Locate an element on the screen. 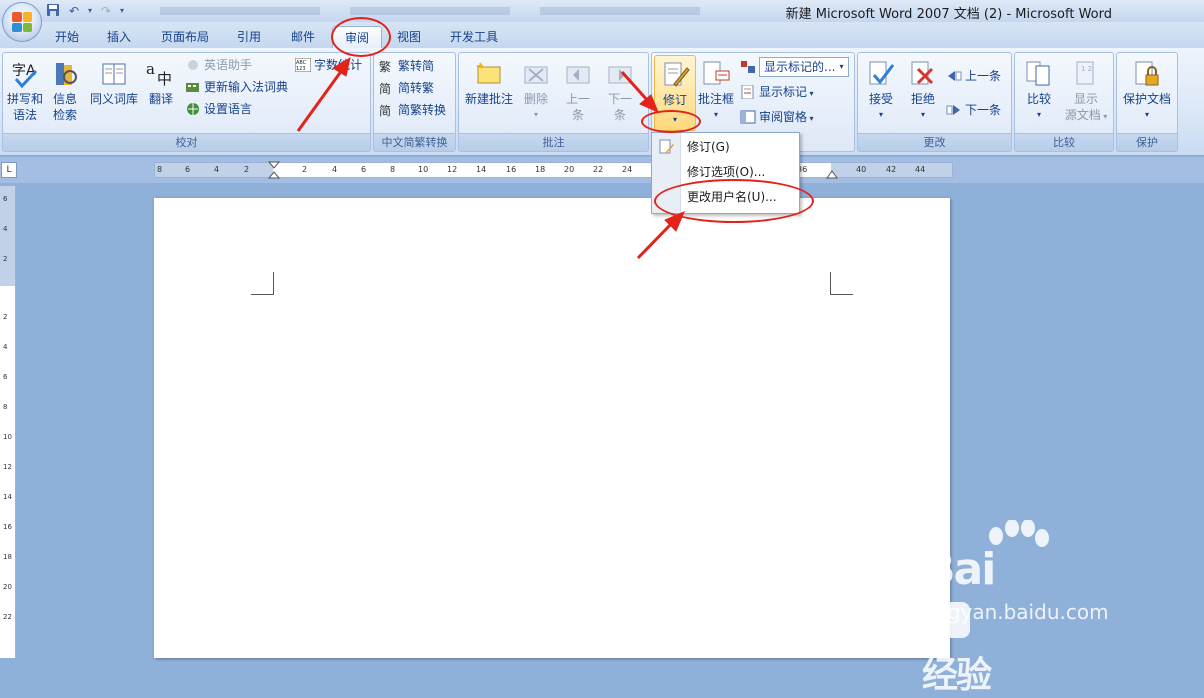  ruler-tick: 12 is located at coordinates (452, 169).